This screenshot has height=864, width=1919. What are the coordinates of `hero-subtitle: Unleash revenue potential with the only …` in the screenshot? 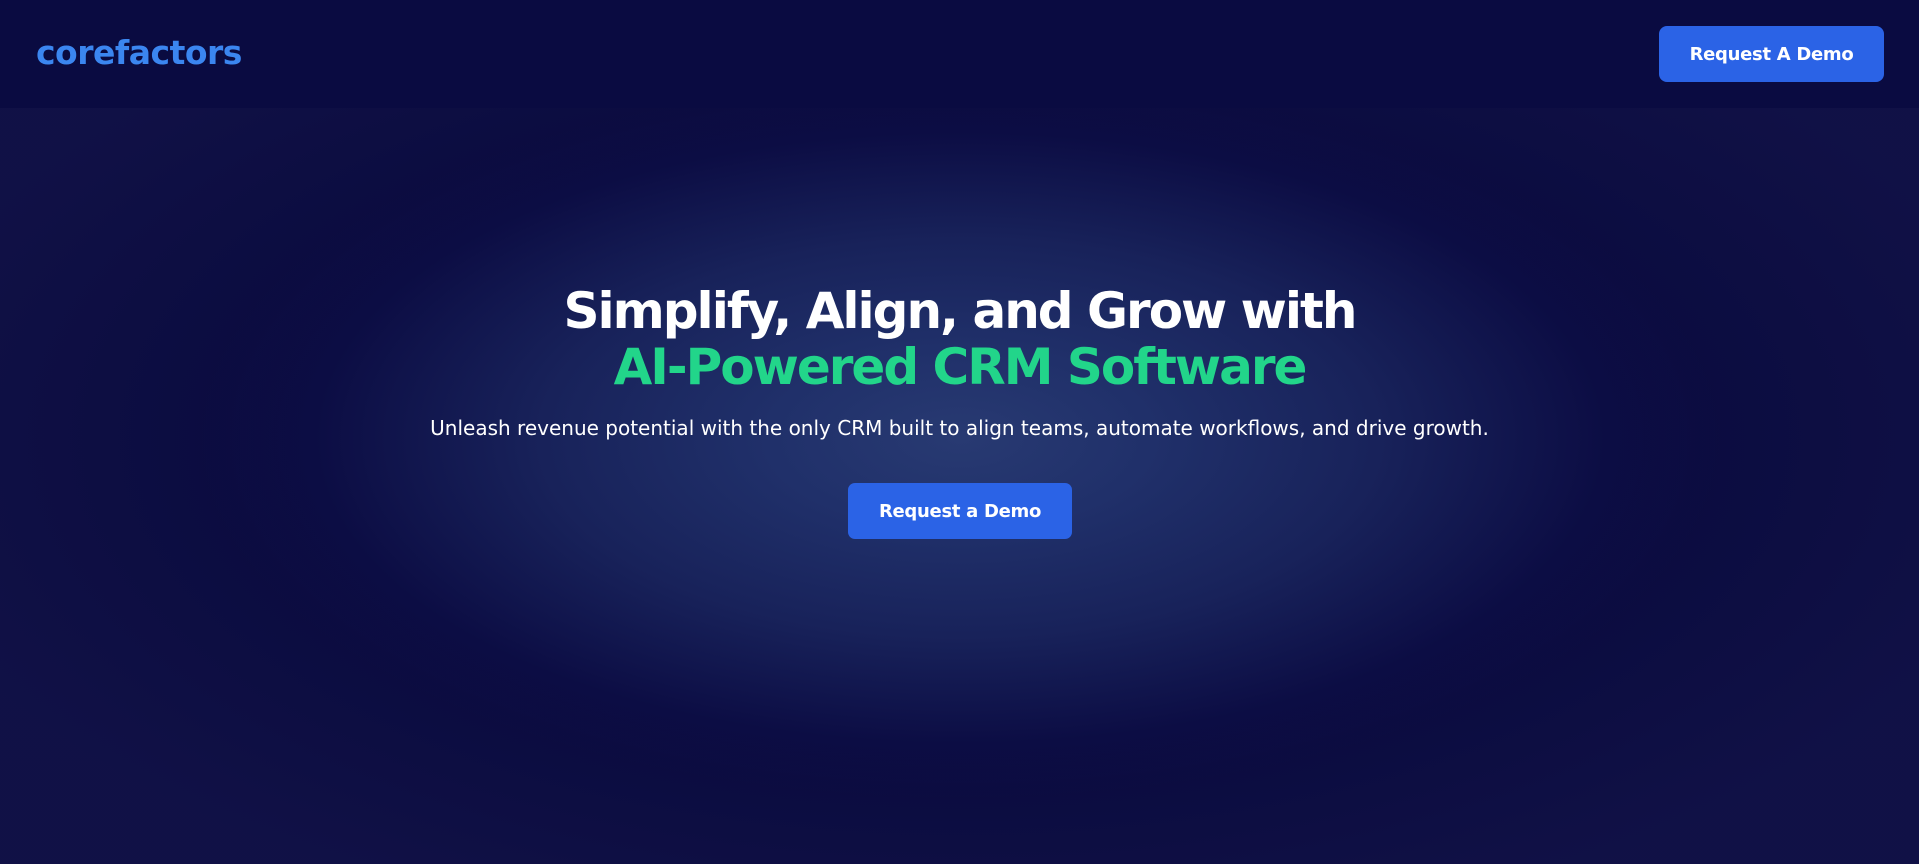 It's located at (959, 428).